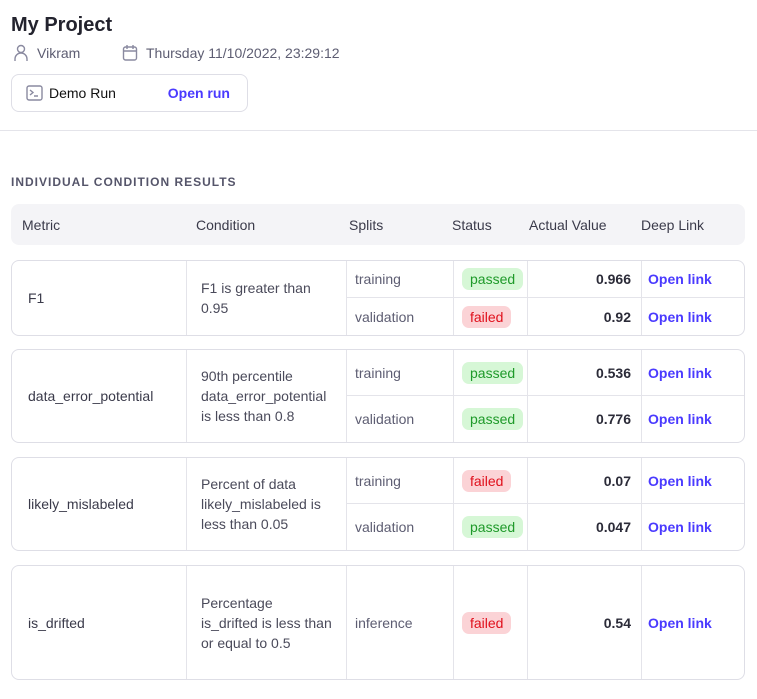 The height and width of the screenshot is (699, 757). Describe the element at coordinates (366, 225) in the screenshot. I see `col-splits: Splits` at that location.